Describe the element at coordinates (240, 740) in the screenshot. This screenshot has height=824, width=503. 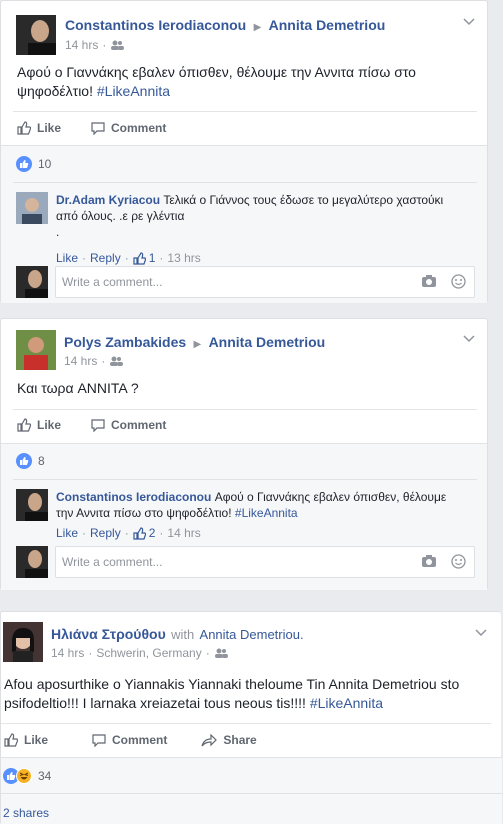
I see `share-label: Share` at that location.